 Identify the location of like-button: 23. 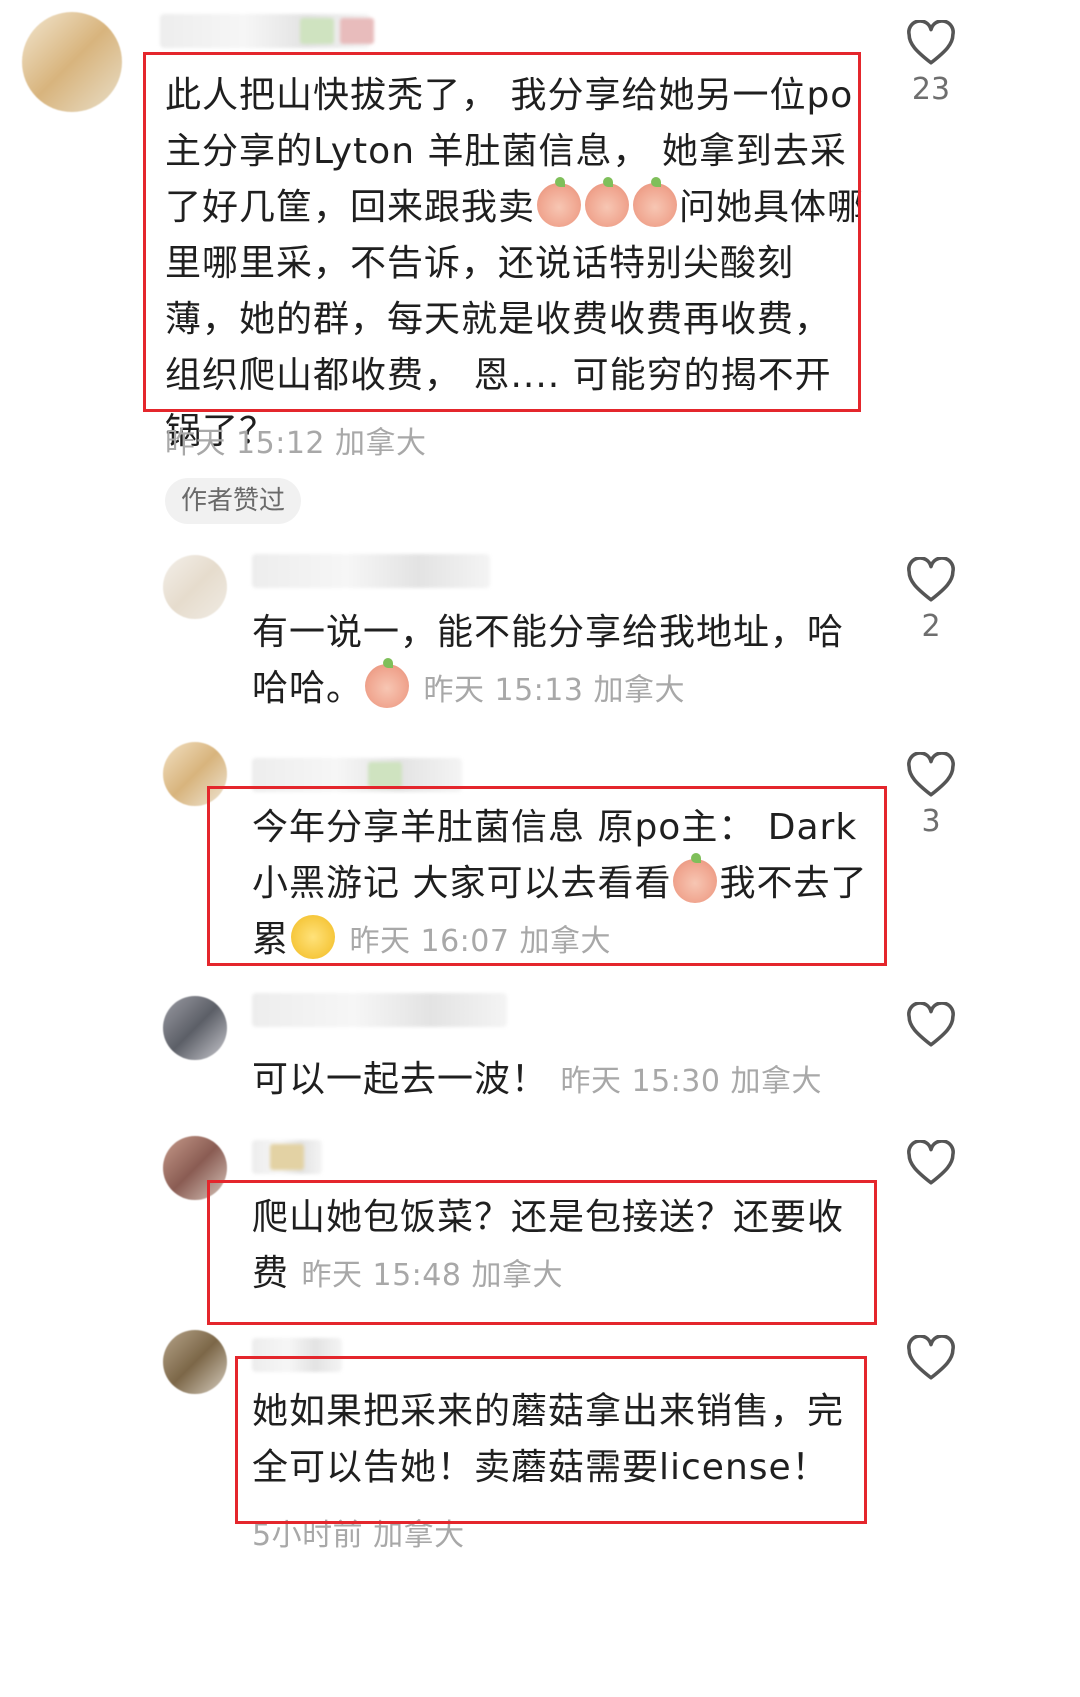
(931, 63).